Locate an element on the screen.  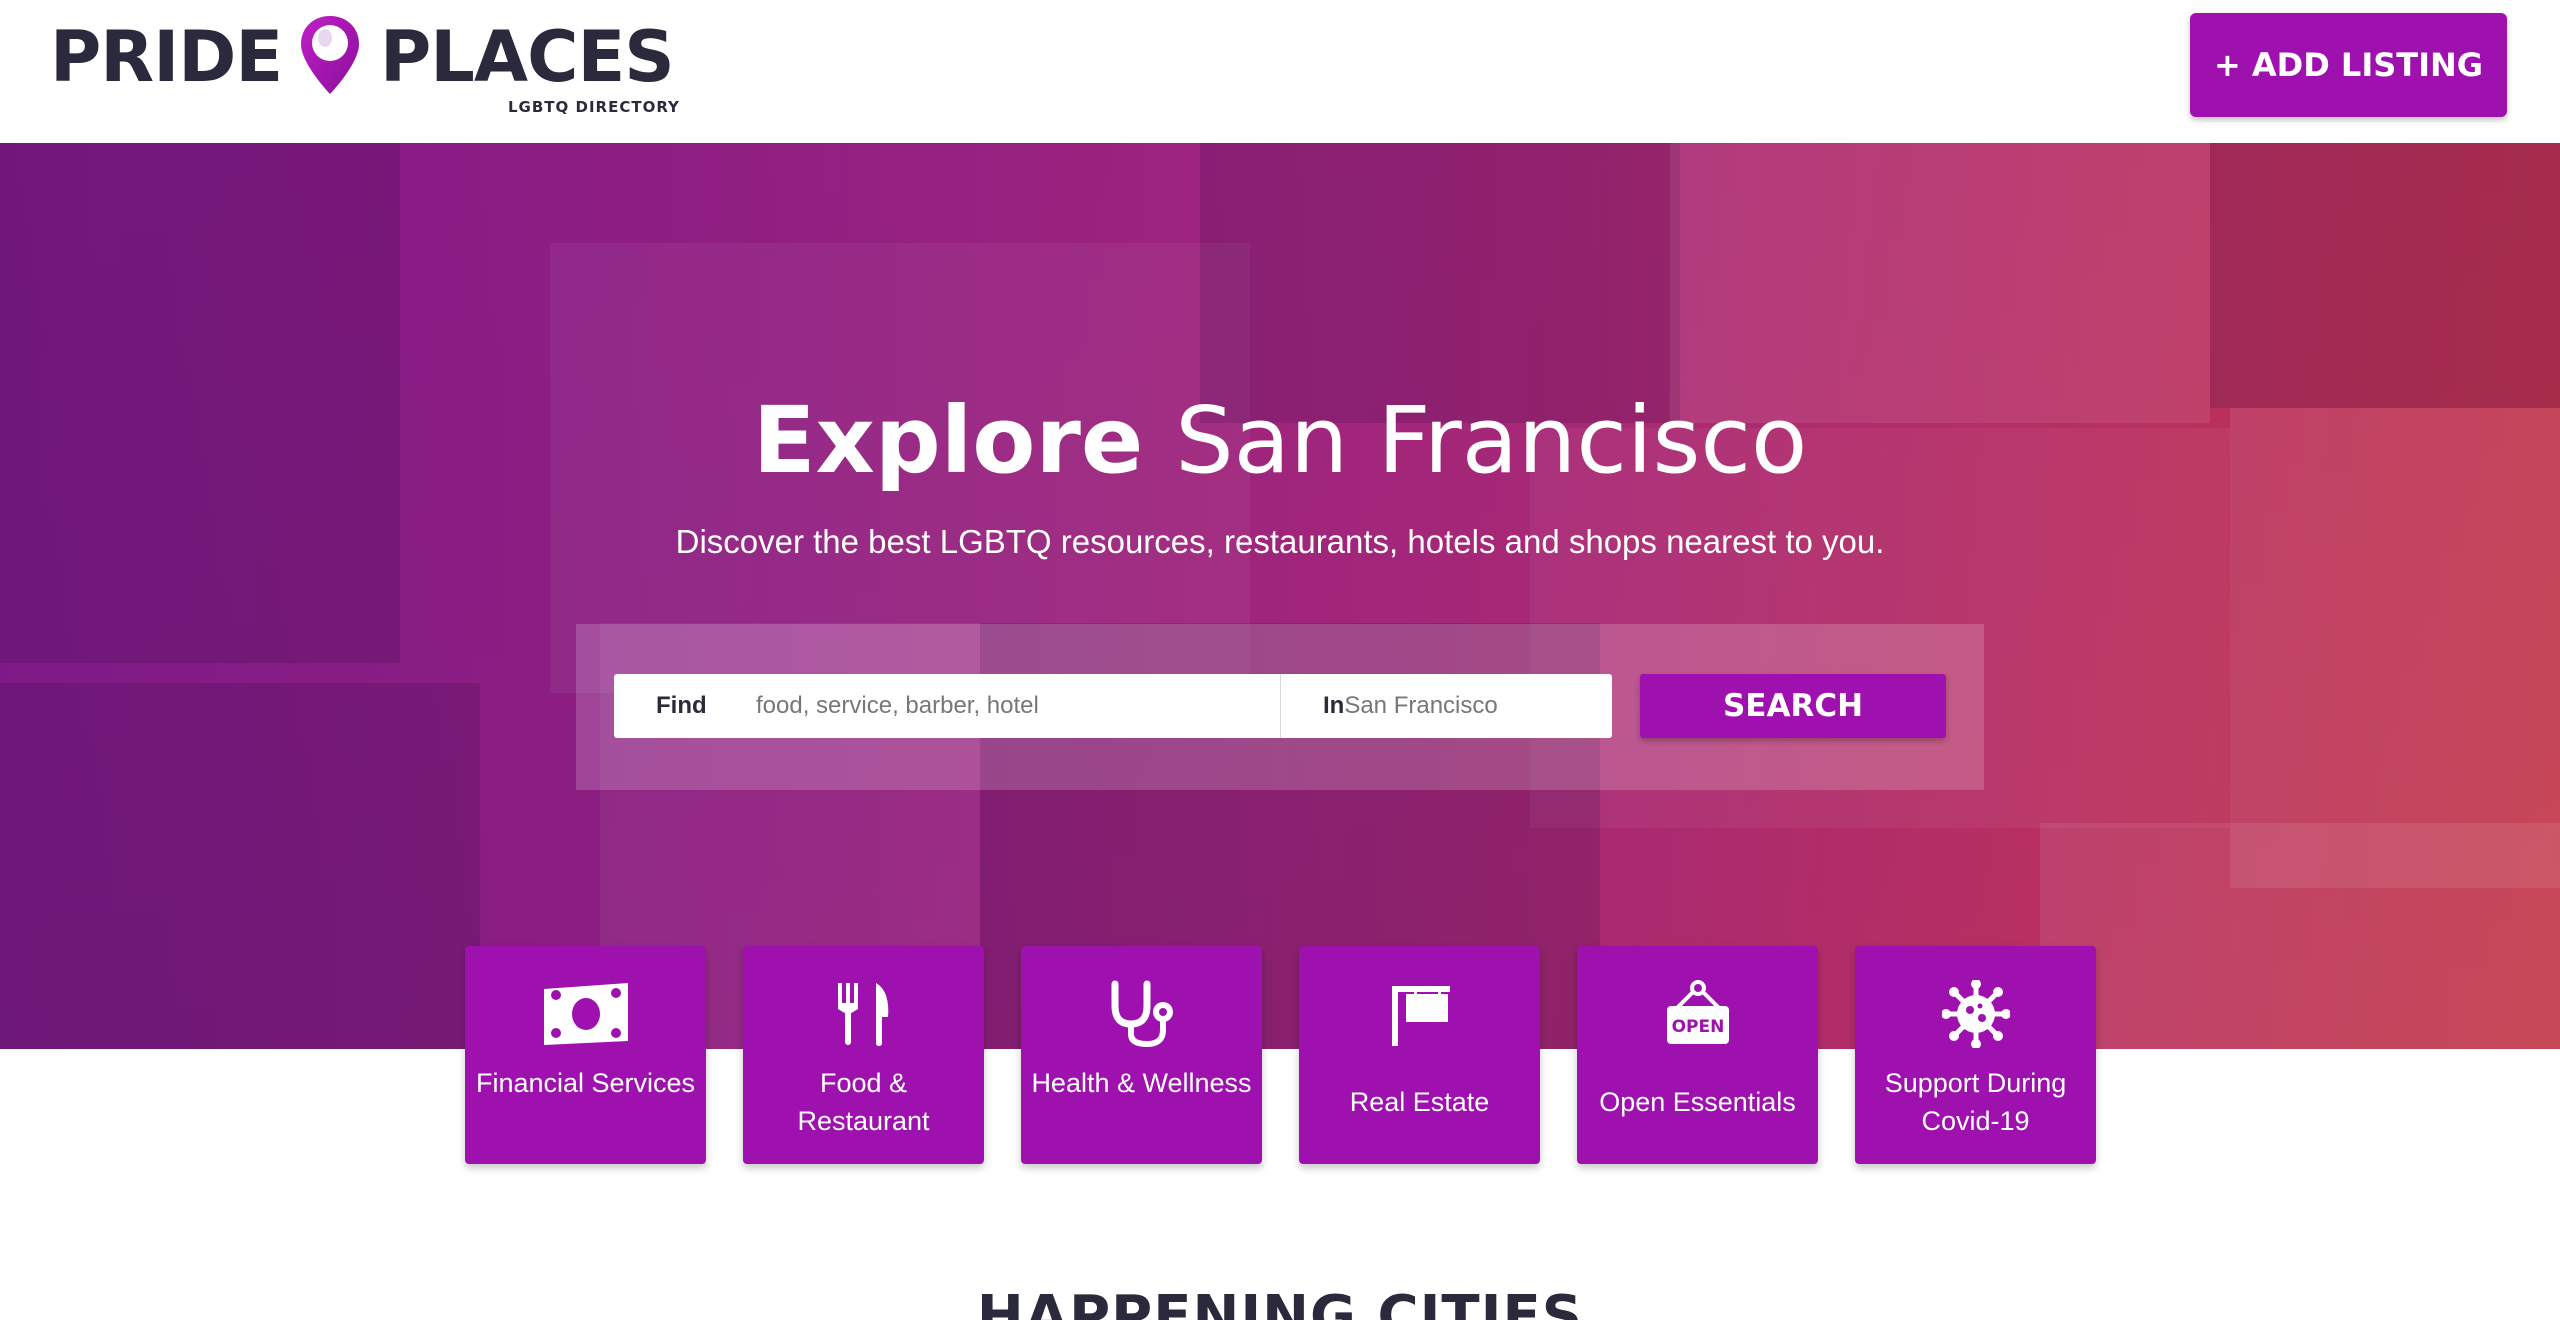
search-button: SEARCH is located at coordinates (1793, 706).